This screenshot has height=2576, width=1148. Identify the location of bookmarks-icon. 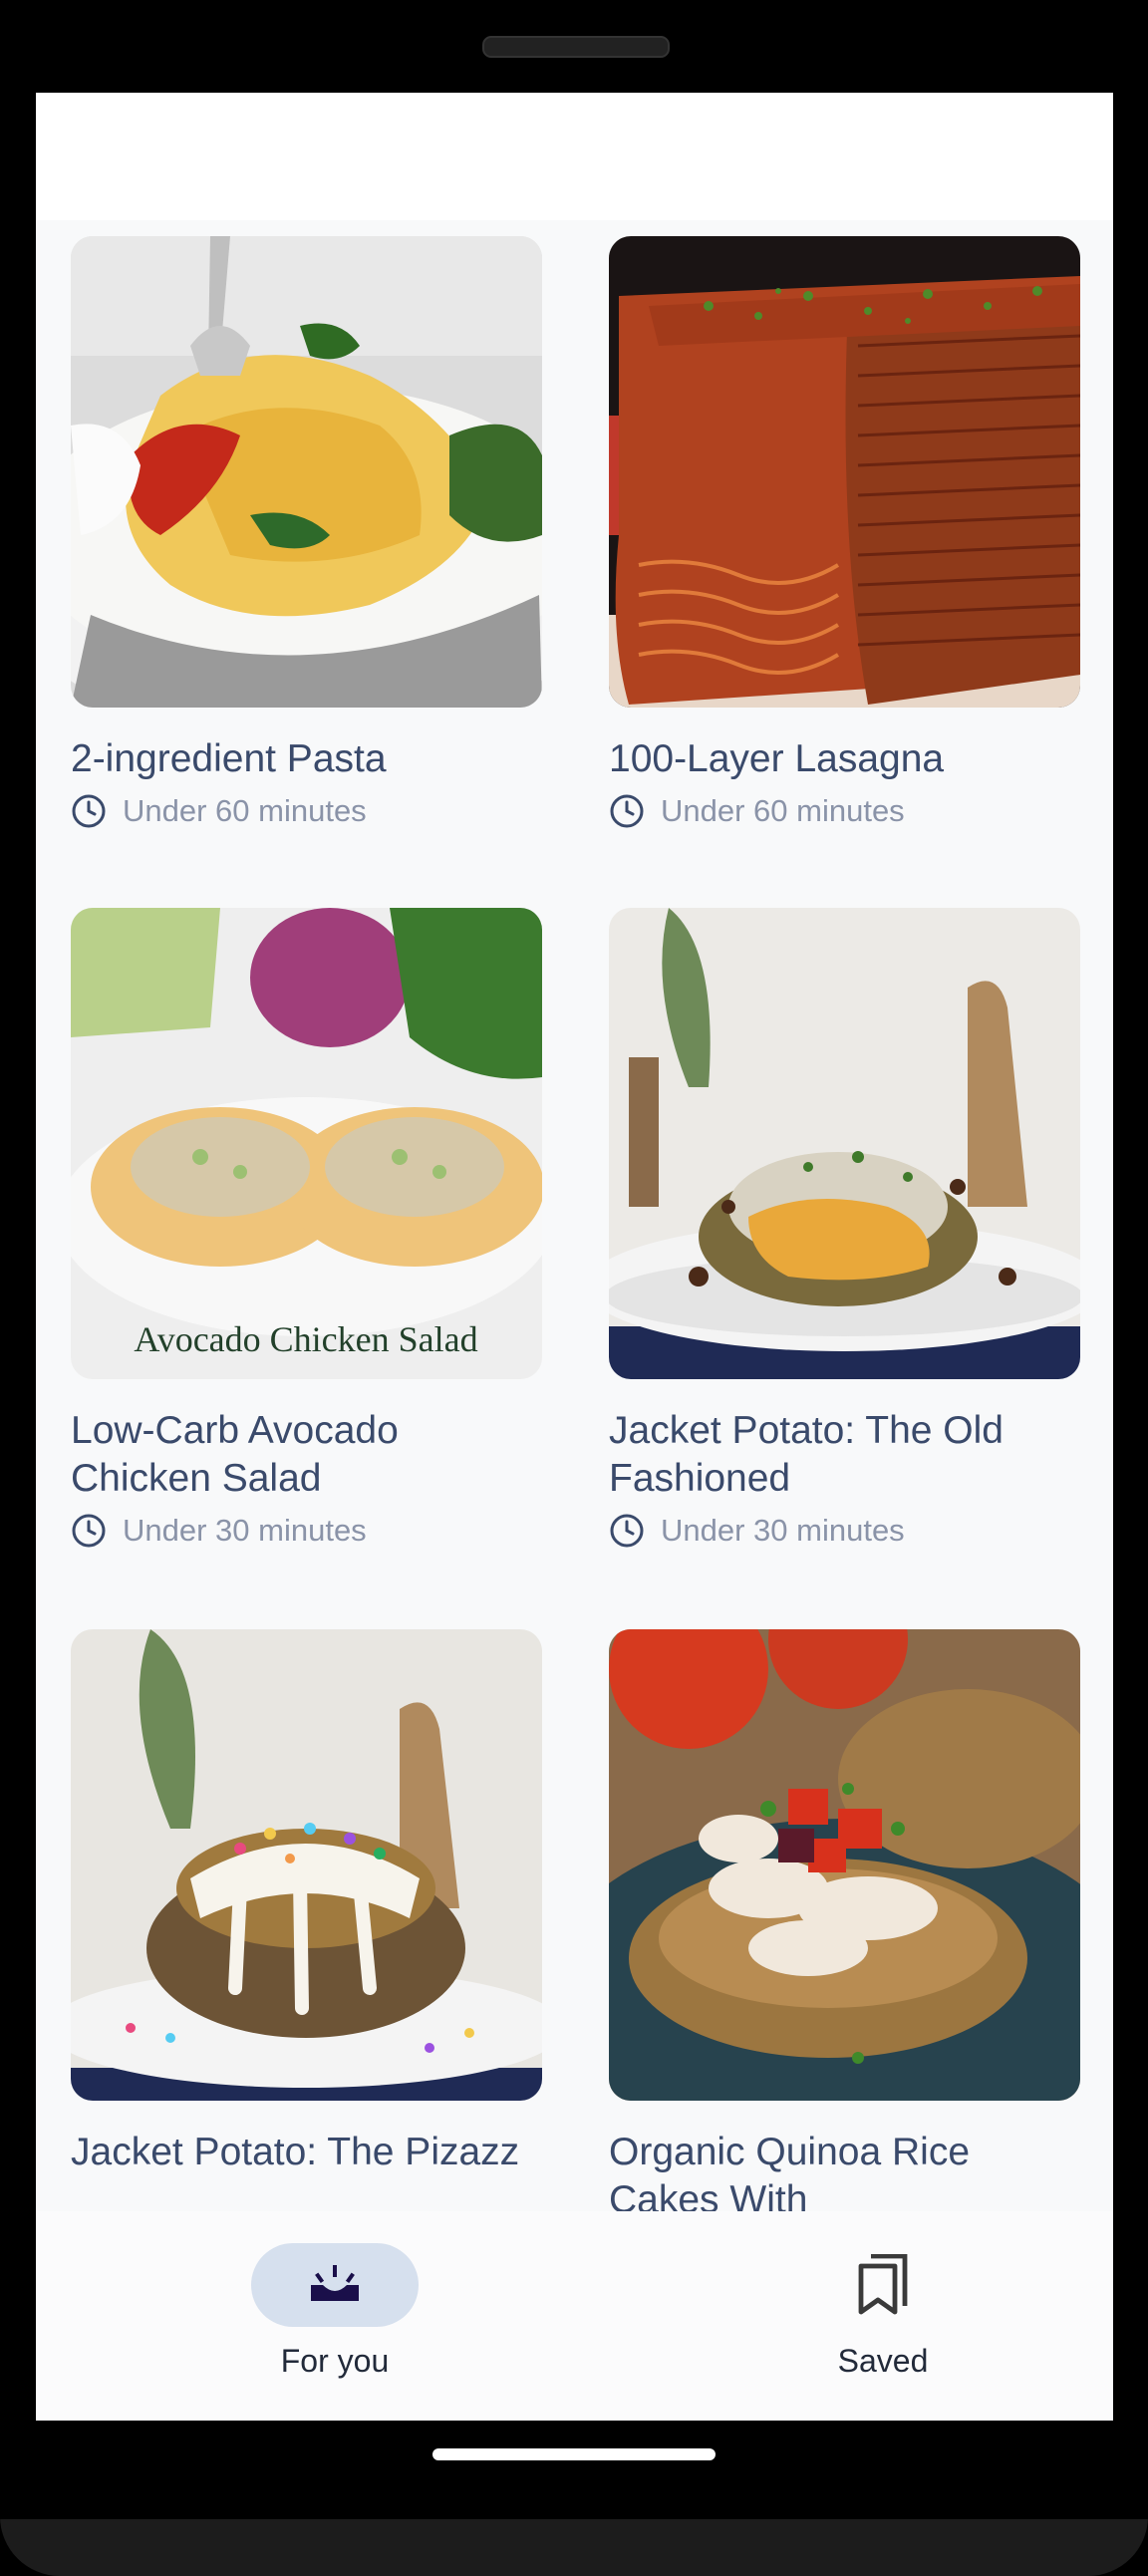
(883, 2284).